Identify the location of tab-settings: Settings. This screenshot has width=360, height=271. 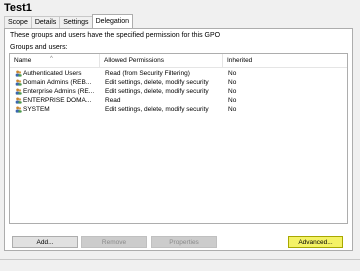
(76, 22).